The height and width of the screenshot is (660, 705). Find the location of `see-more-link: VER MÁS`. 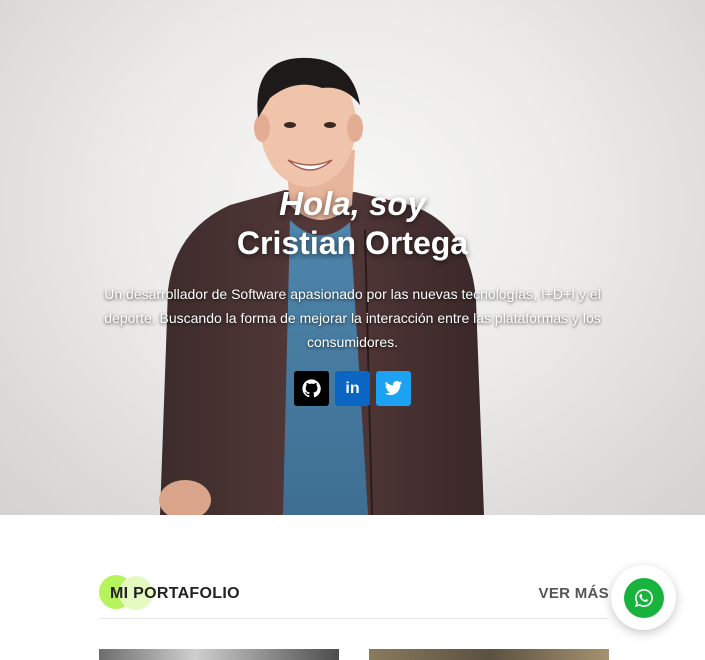

see-more-link: VER MÁS is located at coordinates (574, 593).